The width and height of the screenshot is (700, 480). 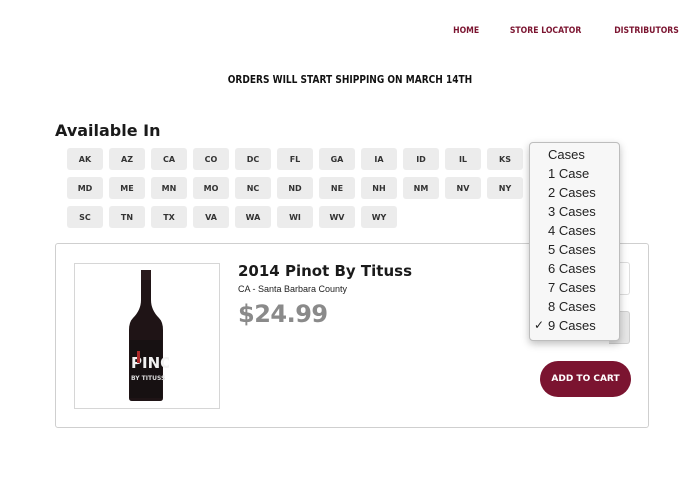 What do you see at coordinates (169, 159) in the screenshot?
I see `state-tag: CA` at bounding box center [169, 159].